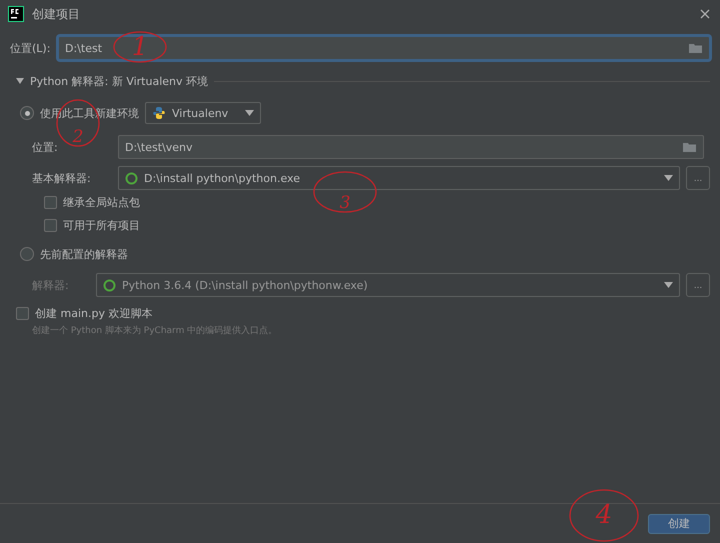  What do you see at coordinates (20, 81) in the screenshot?
I see `collapse-triangle-icon` at bounding box center [20, 81].